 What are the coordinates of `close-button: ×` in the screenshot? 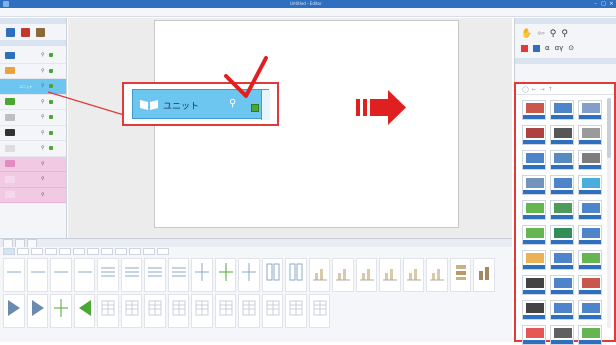 It's located at (611, 4).